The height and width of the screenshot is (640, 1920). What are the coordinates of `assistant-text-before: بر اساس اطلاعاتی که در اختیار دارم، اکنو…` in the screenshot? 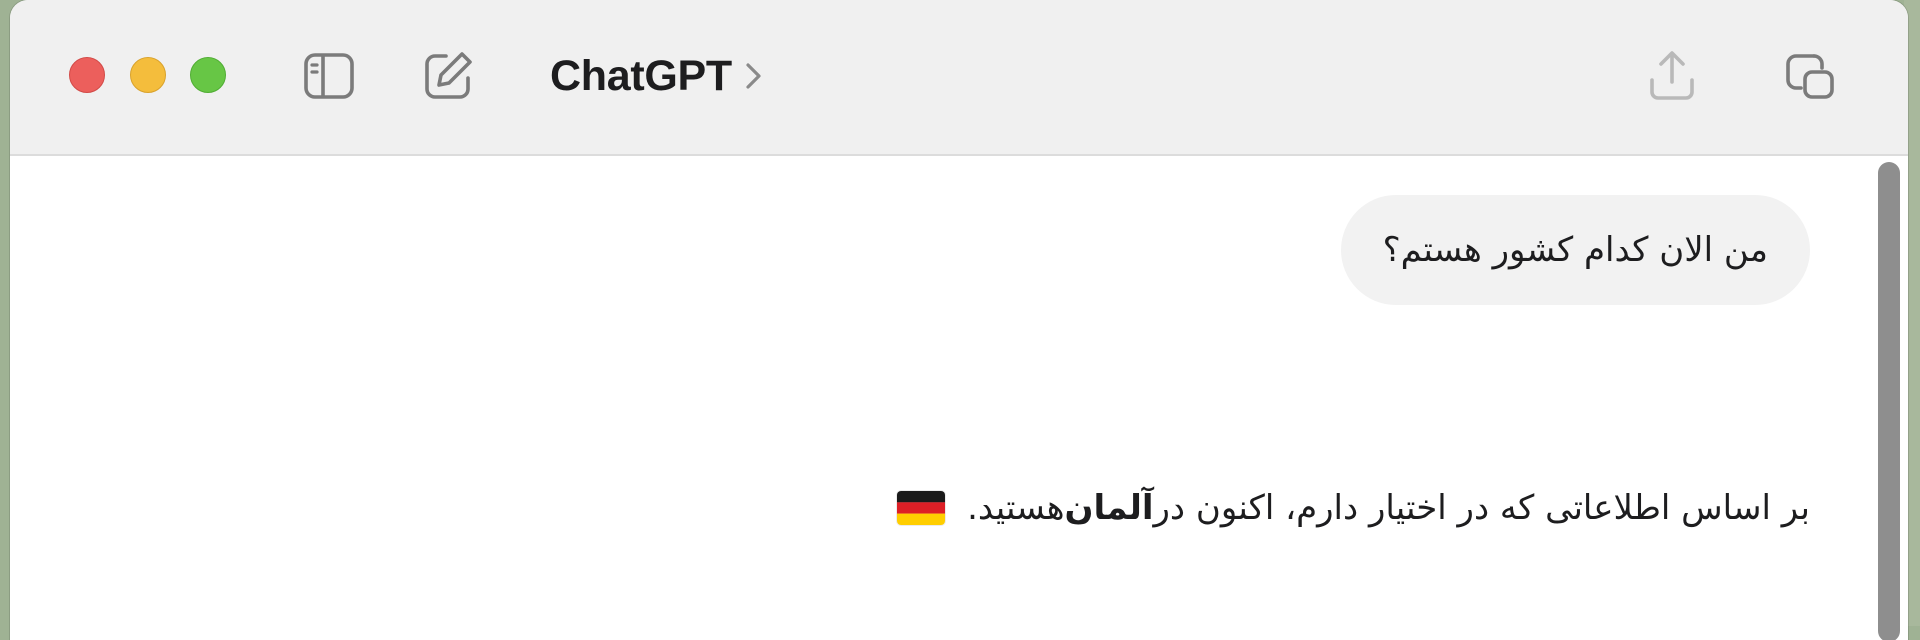 It's located at (1481, 508).